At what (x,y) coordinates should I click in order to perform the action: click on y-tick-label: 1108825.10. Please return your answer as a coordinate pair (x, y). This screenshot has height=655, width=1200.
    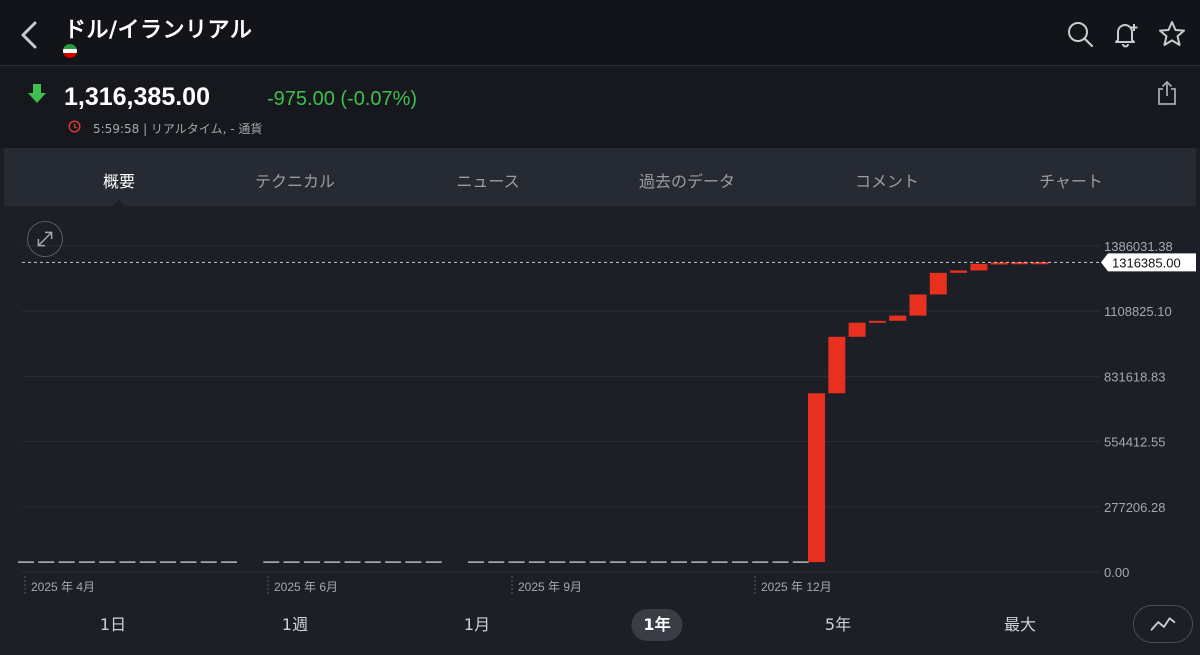
    Looking at the image, I should click on (1138, 311).